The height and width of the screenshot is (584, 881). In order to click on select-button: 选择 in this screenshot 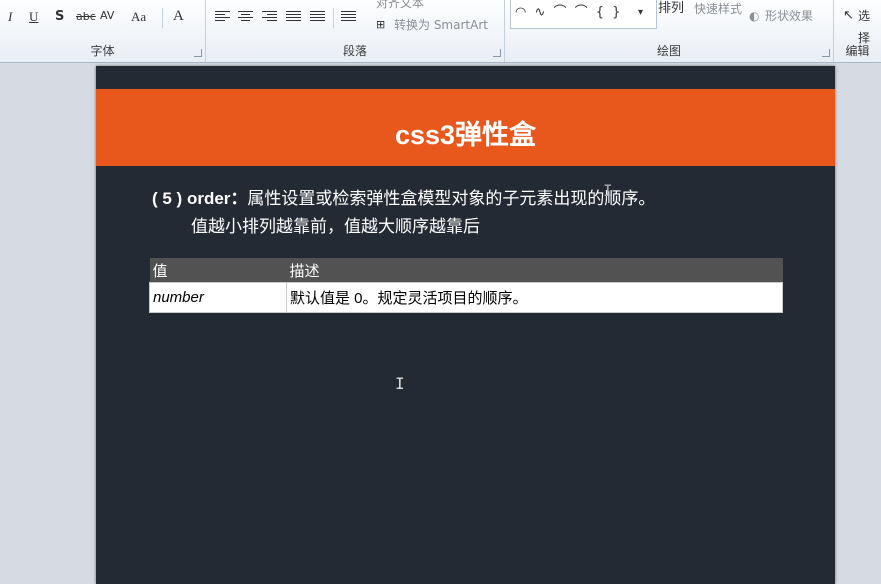, I will do `click(869, 25)`.